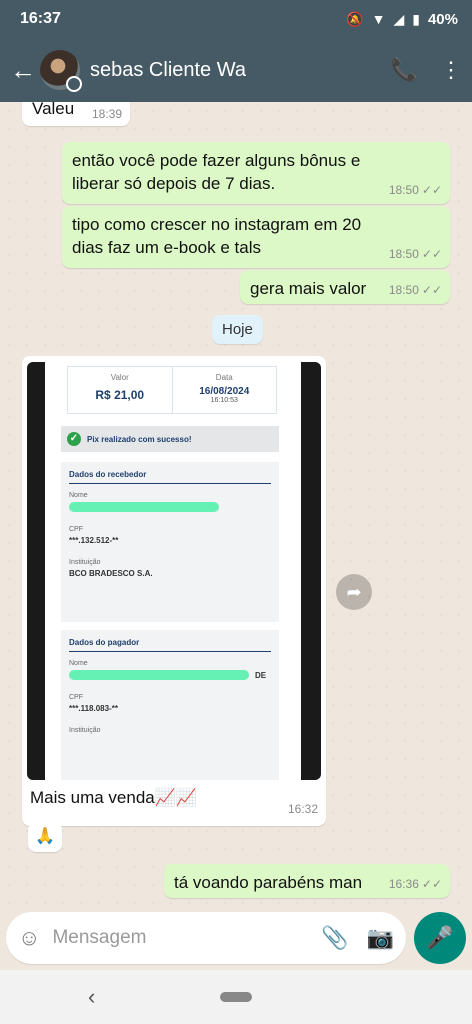 The height and width of the screenshot is (1024, 472). I want to click on camera-icon: 📷, so click(380, 938).